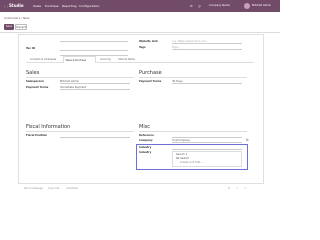 The image size is (320, 240). What do you see at coordinates (229, 188) in the screenshot?
I see `attachment-icon: ⎘` at bounding box center [229, 188].